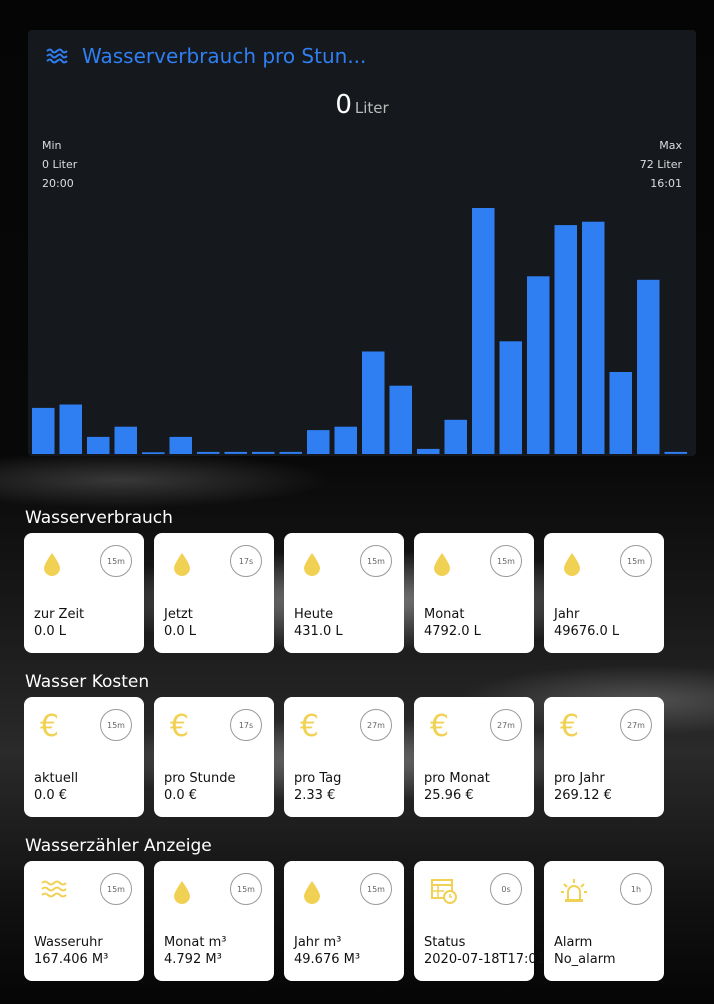 The image size is (714, 1004). What do you see at coordinates (474, 593) in the screenshot?
I see `entity-tile: 15m Monat 4792.0 L` at bounding box center [474, 593].